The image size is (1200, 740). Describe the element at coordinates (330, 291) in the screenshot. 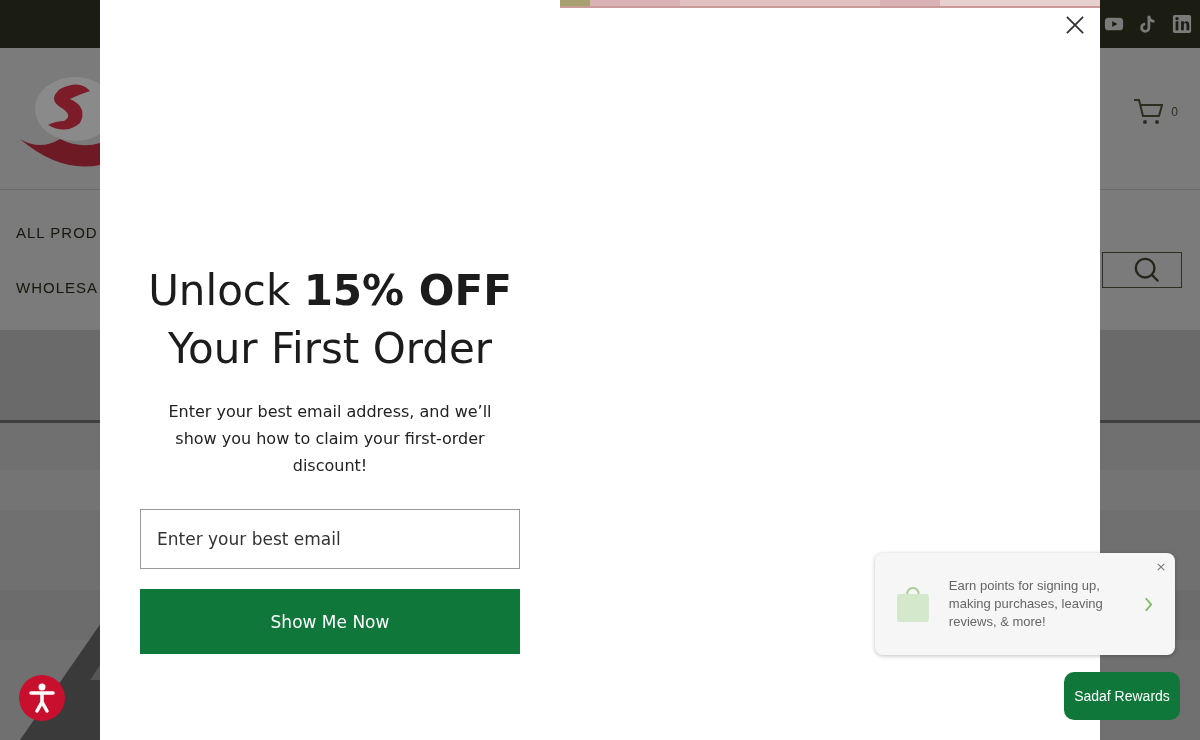

I see `popup-headline: Unlock 15% OFF` at that location.